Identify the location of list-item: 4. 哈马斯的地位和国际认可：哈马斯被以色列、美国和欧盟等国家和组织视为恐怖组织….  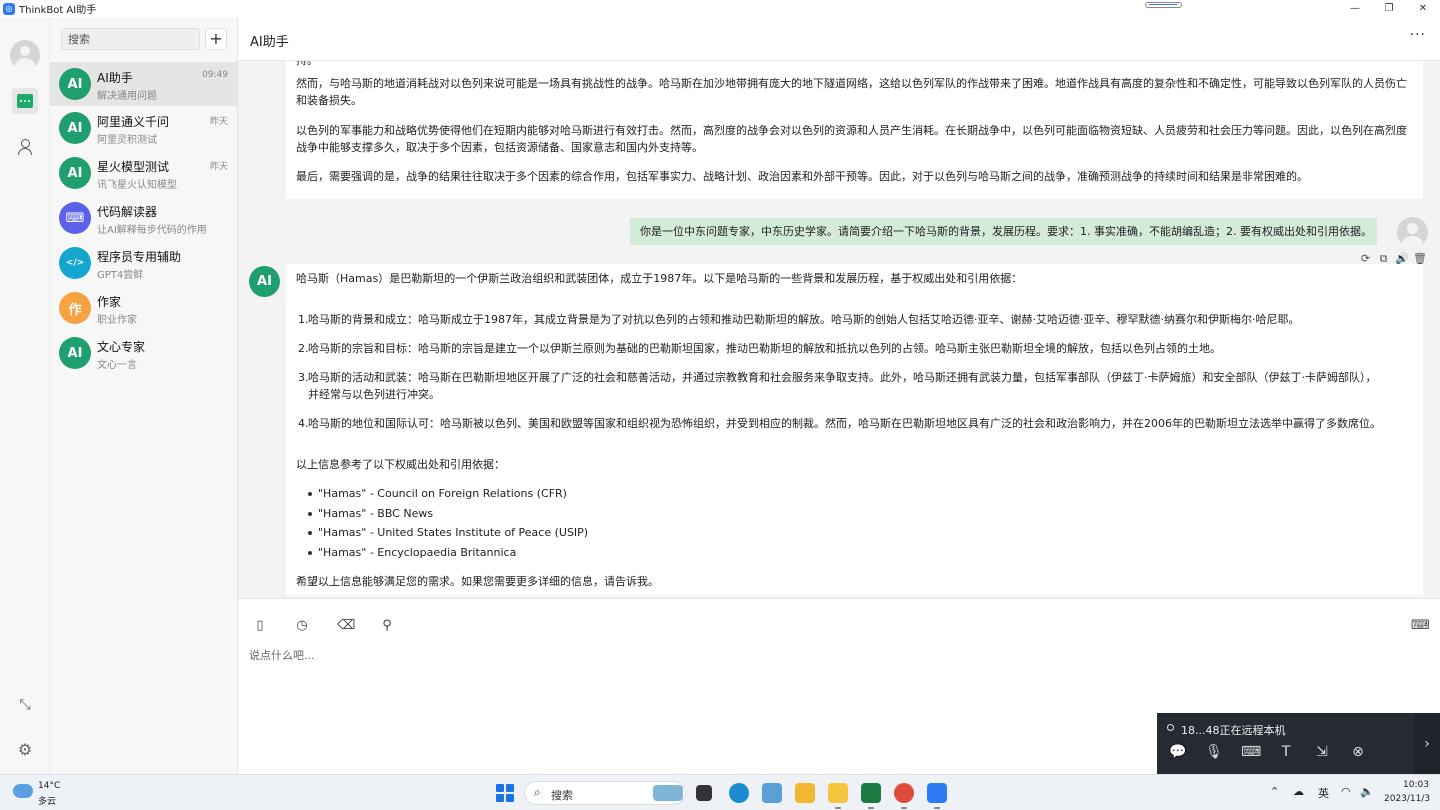
(854, 423).